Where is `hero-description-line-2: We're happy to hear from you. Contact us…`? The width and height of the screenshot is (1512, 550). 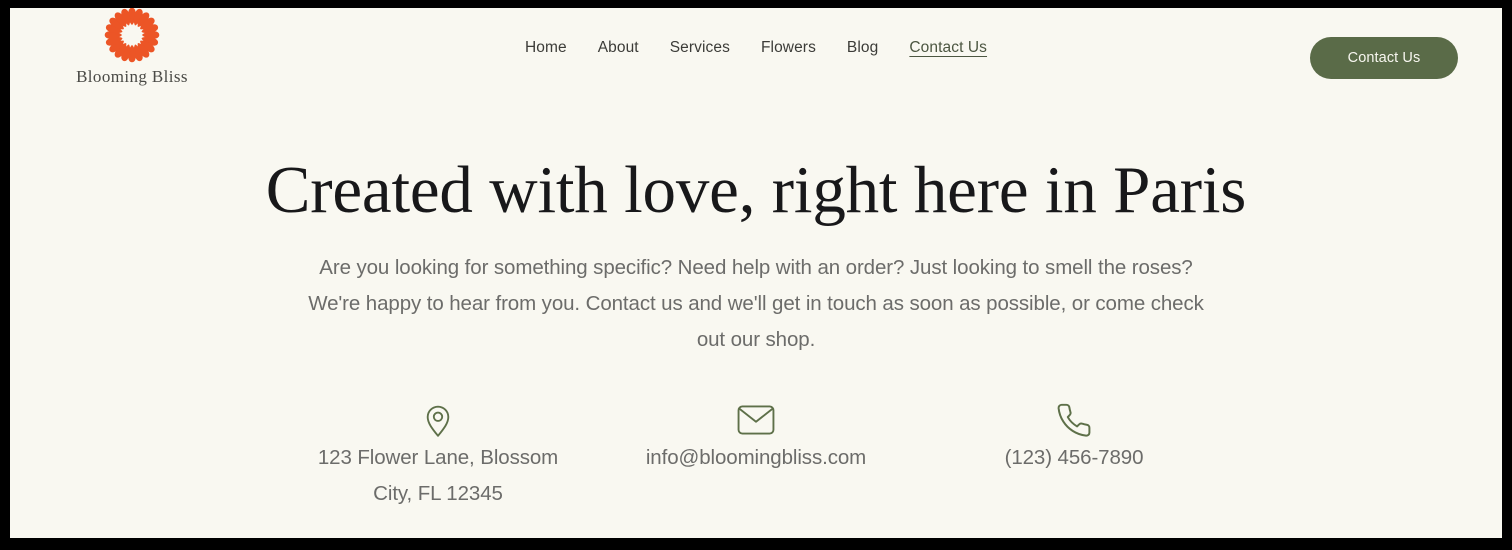 hero-description-line-2: We're happy to hear from you. Contact us… is located at coordinates (727, 304).